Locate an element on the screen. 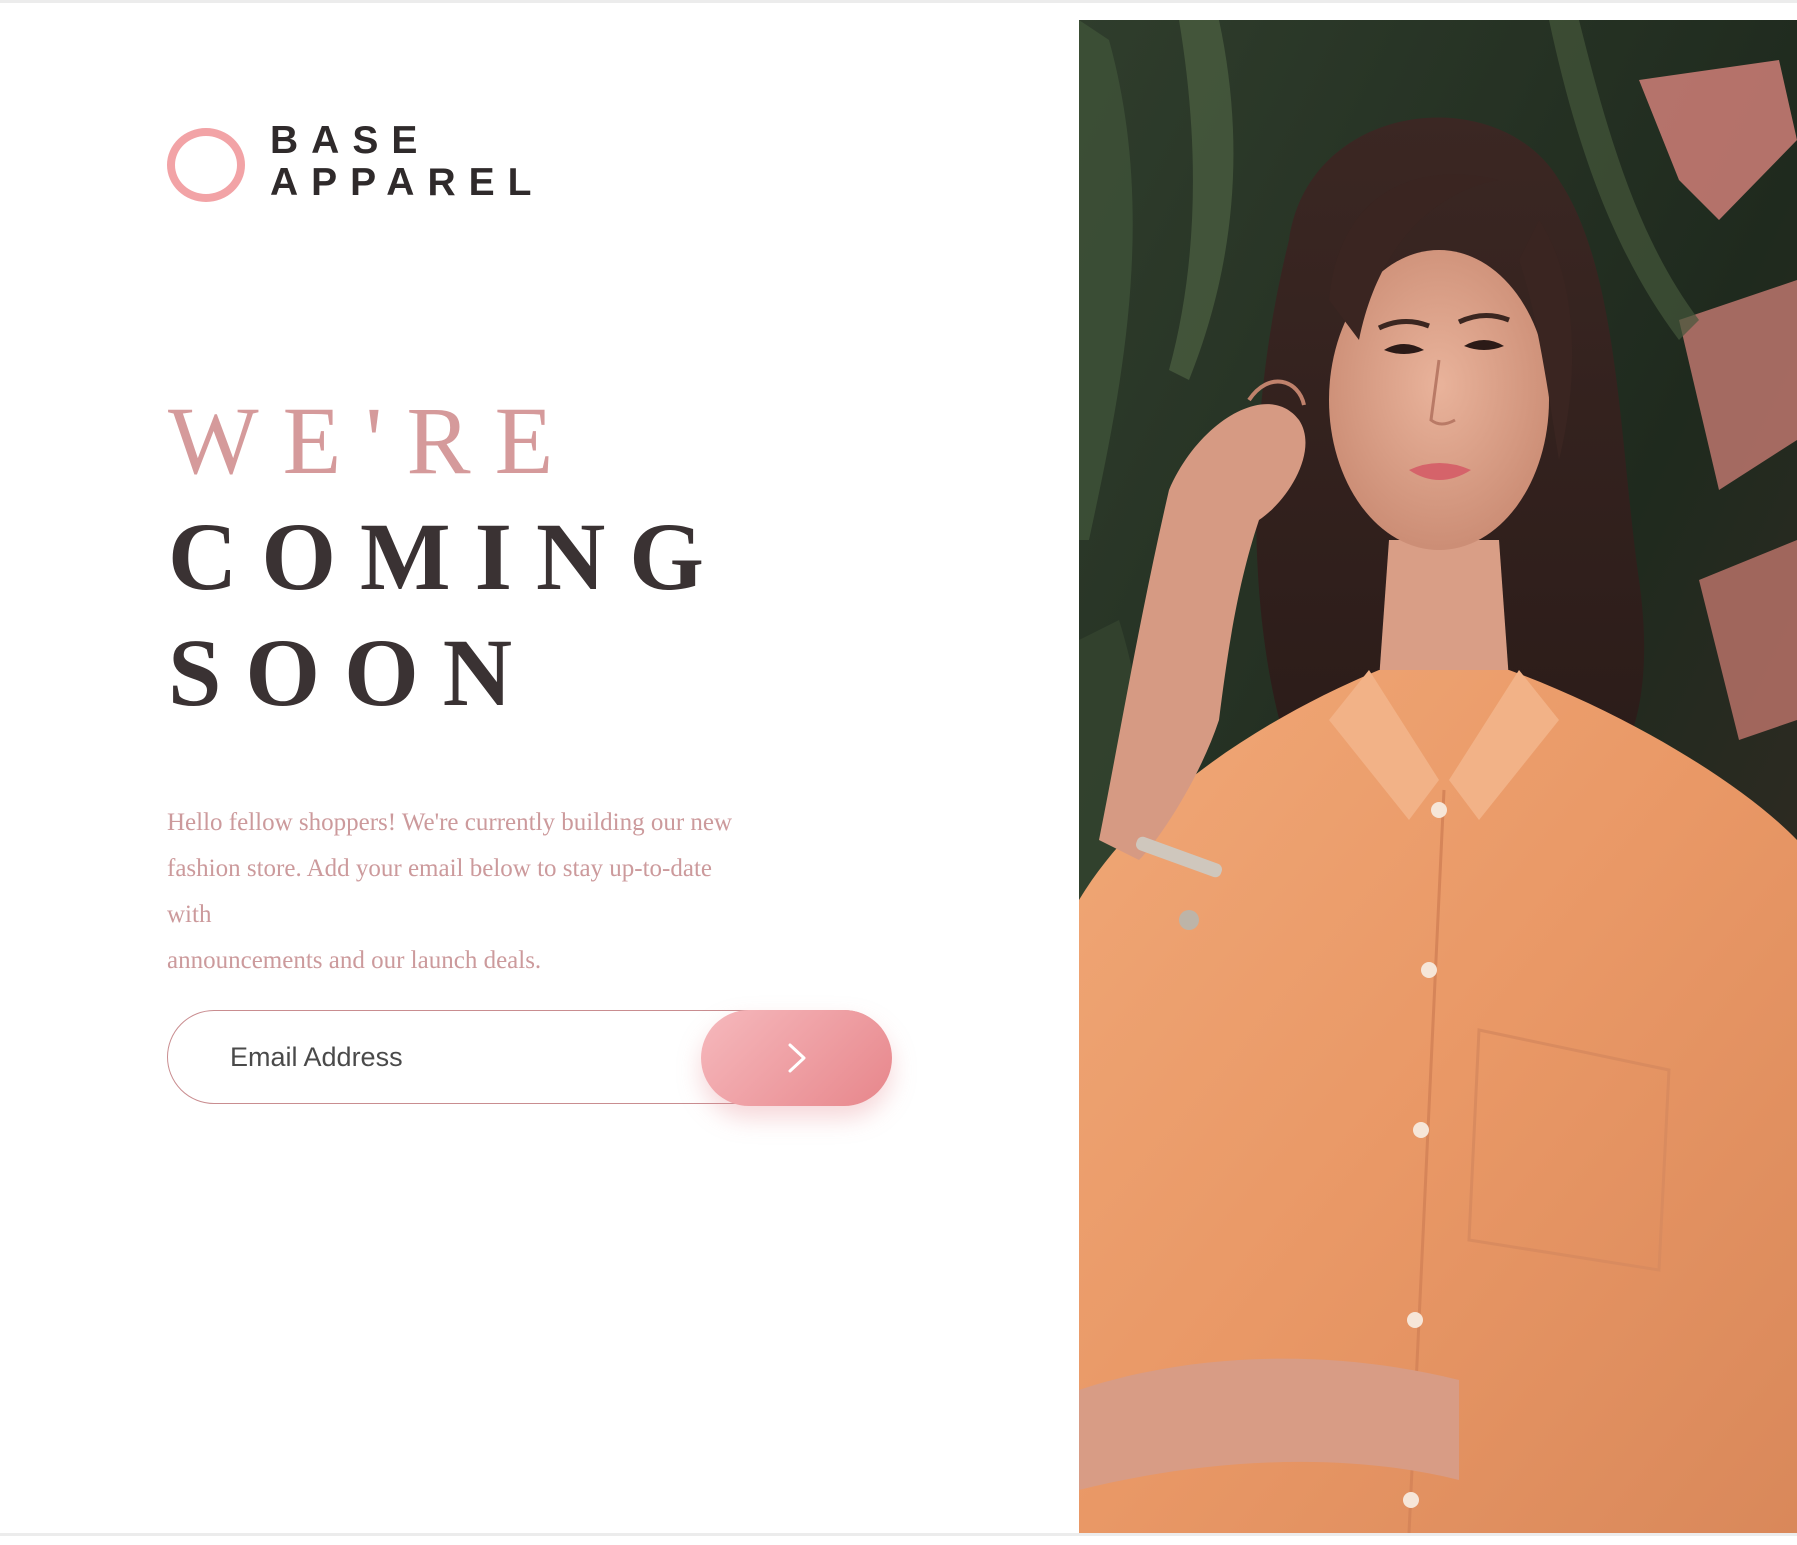 The width and height of the screenshot is (1797, 1545). email-signup-form is located at coordinates (529, 1058).